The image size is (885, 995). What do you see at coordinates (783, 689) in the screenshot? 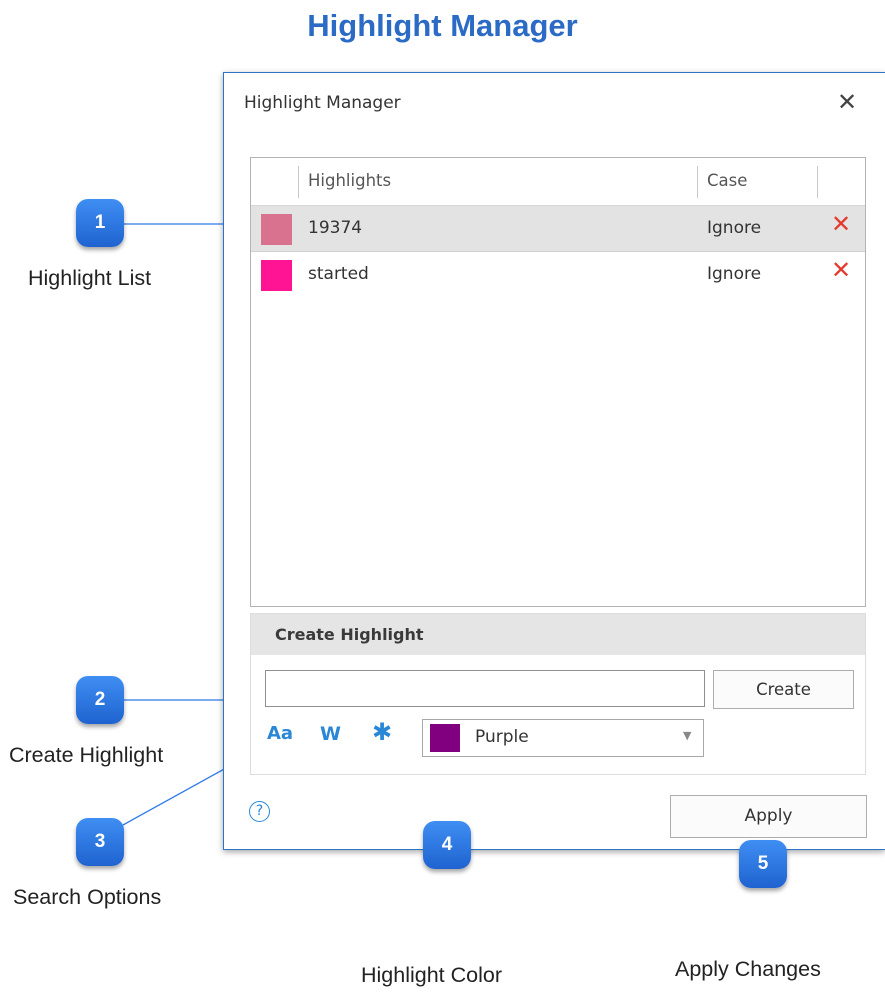
I see `create-button: Create` at bounding box center [783, 689].